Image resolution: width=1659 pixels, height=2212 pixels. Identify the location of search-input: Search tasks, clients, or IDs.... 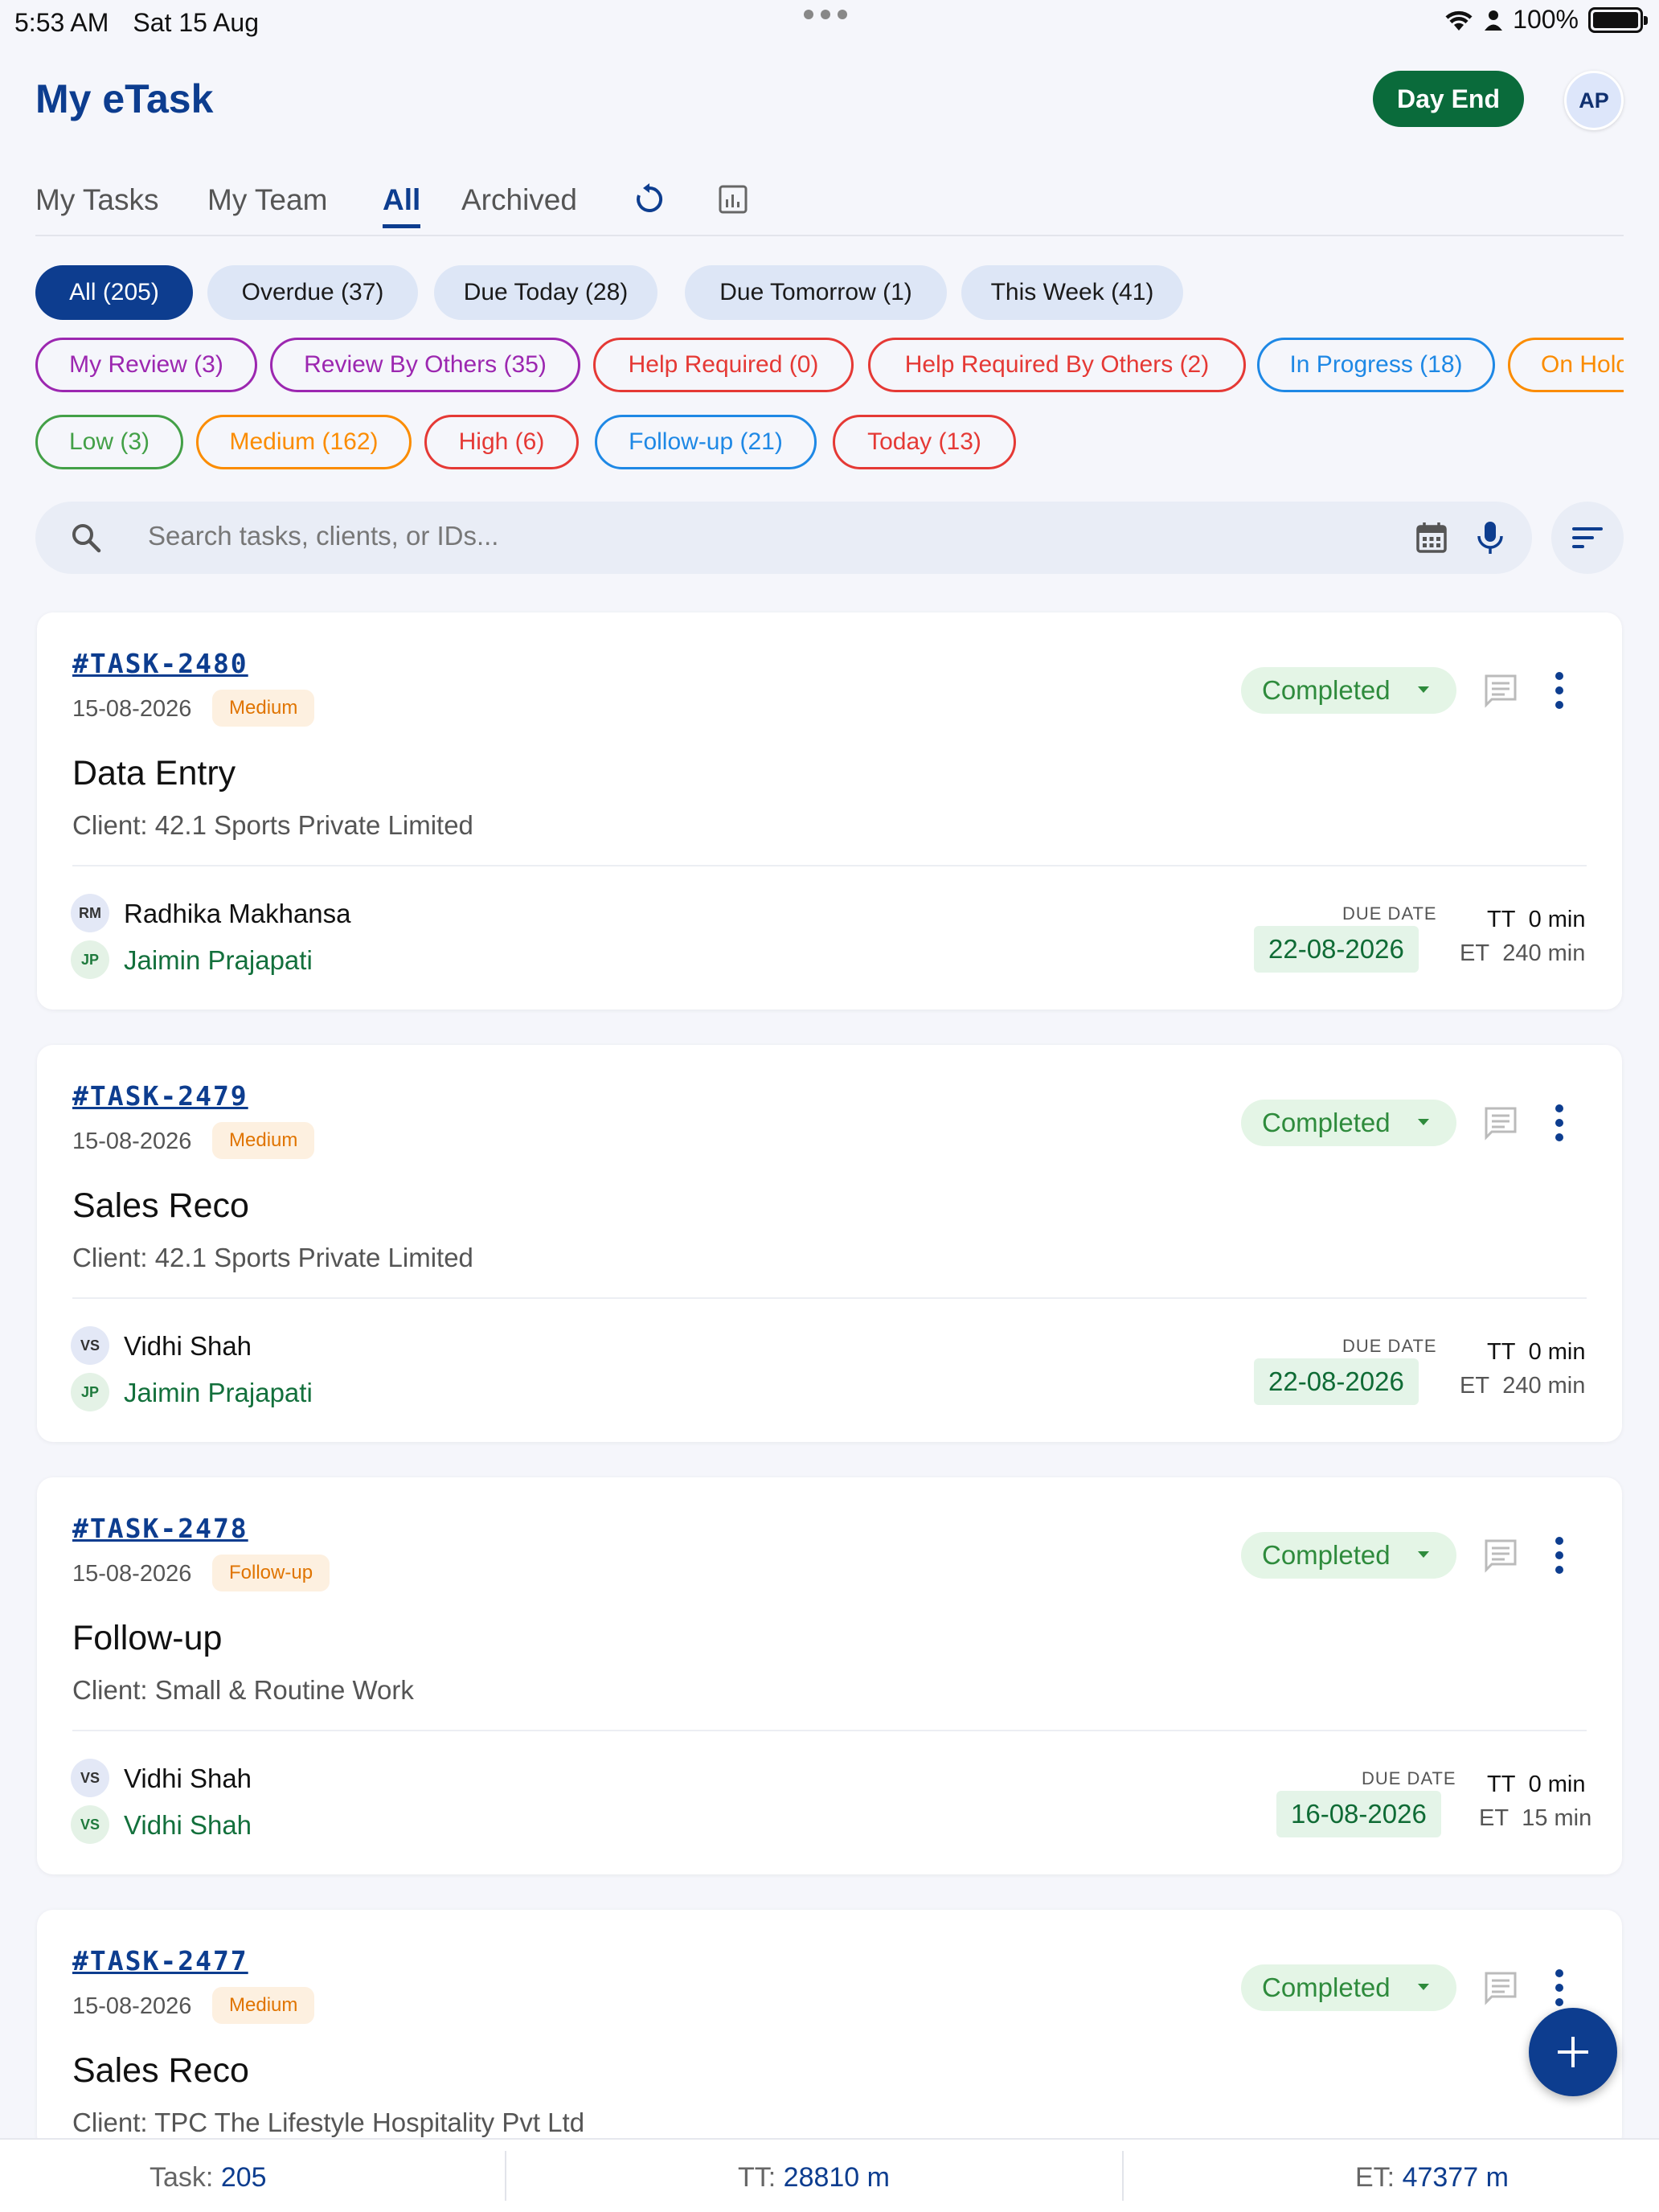
(323, 536).